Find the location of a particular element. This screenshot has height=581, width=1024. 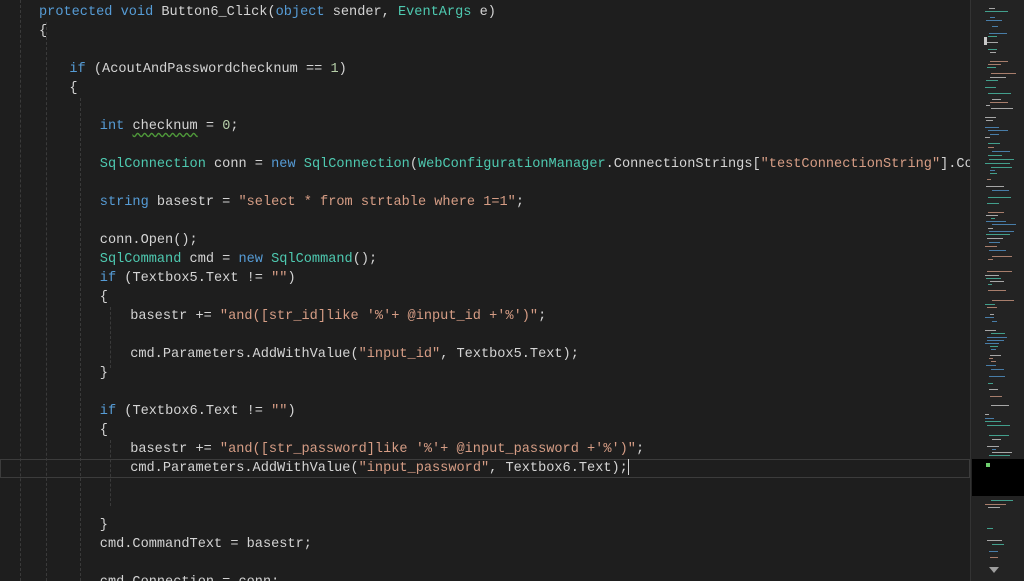

code-token: SqlConnection is located at coordinates (356, 164).